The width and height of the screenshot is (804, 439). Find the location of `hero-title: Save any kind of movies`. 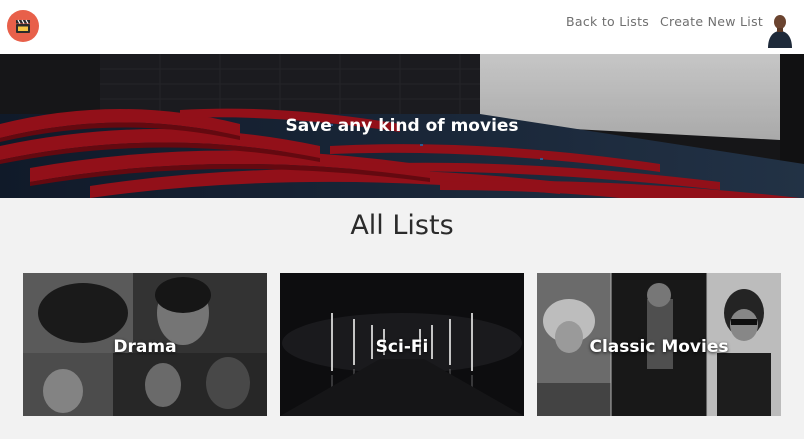

hero-title: Save any kind of movies is located at coordinates (402, 126).